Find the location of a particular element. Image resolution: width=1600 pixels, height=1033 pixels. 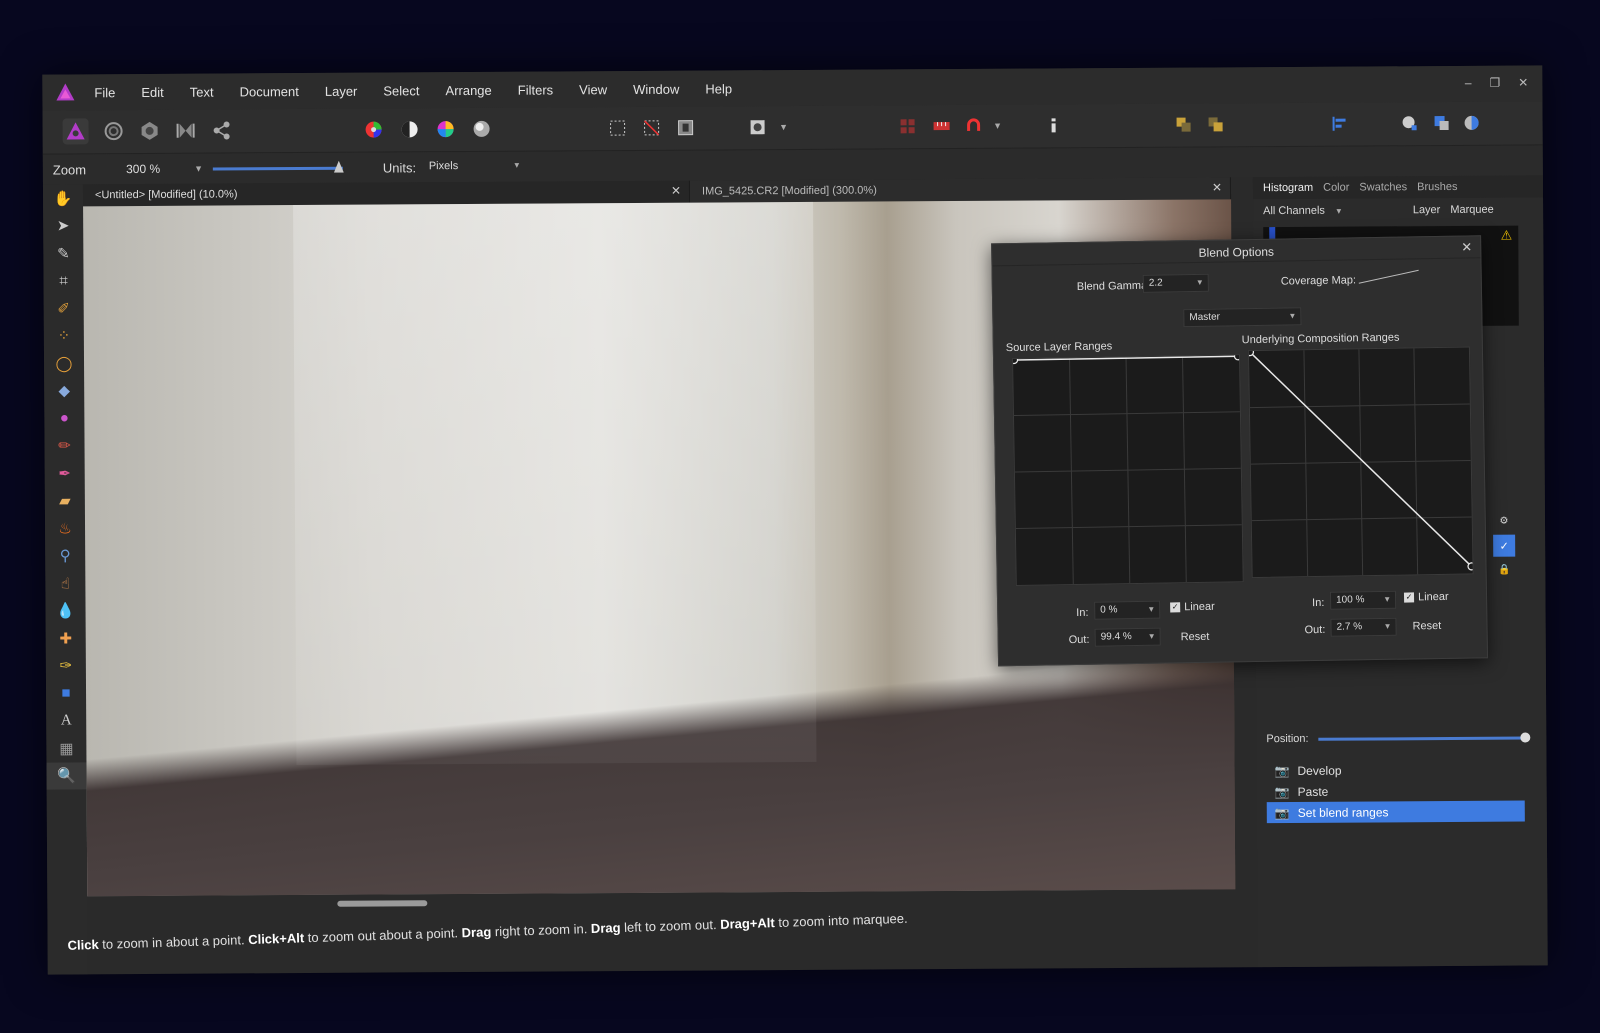

color-replace-icon: ✒ is located at coordinates (65, 473).